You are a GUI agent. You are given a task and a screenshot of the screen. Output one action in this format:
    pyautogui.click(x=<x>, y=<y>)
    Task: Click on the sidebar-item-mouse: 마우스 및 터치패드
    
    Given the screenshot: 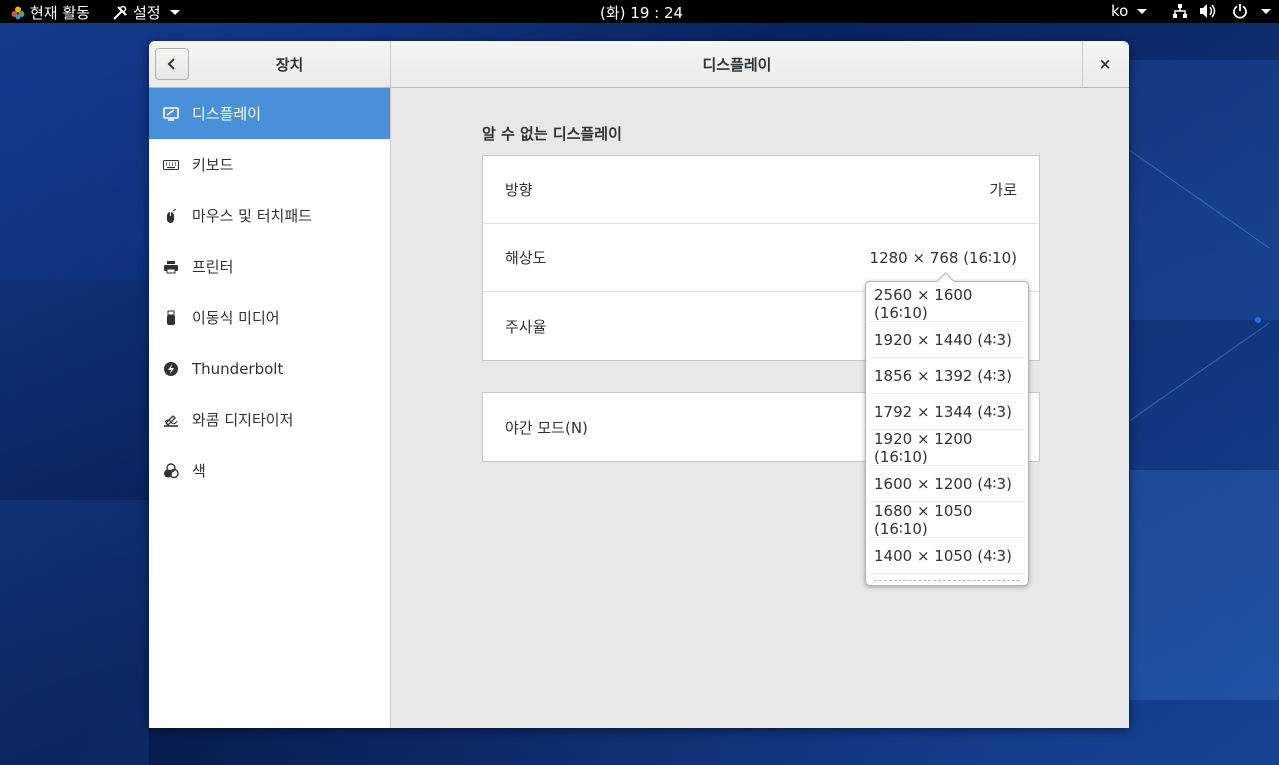 What is the action you would take?
    pyautogui.click(x=269, y=215)
    